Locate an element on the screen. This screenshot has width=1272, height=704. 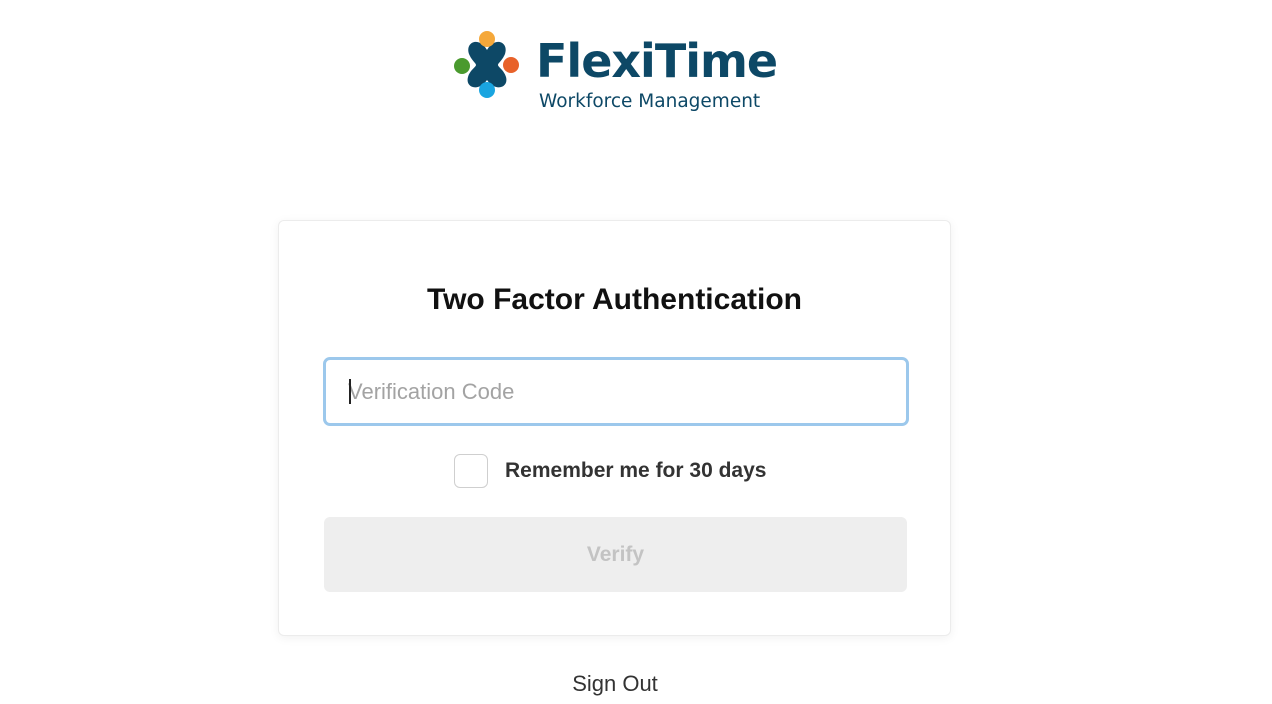
flexitime-logo-icon is located at coordinates (486, 64).